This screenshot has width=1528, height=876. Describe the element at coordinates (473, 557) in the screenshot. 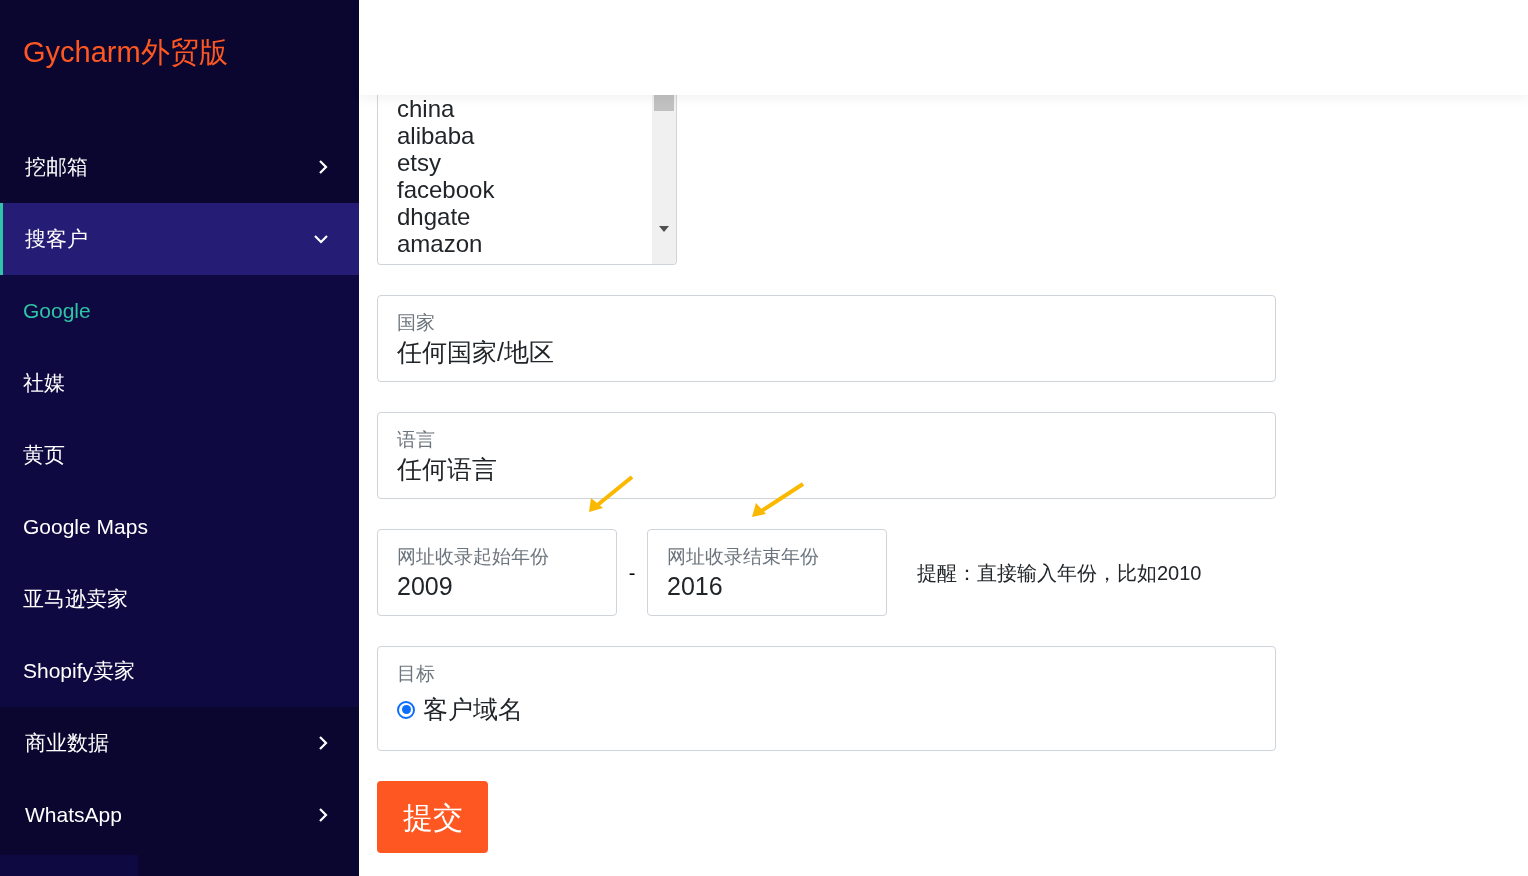

I see `field-label: 网址收录起始年份` at that location.